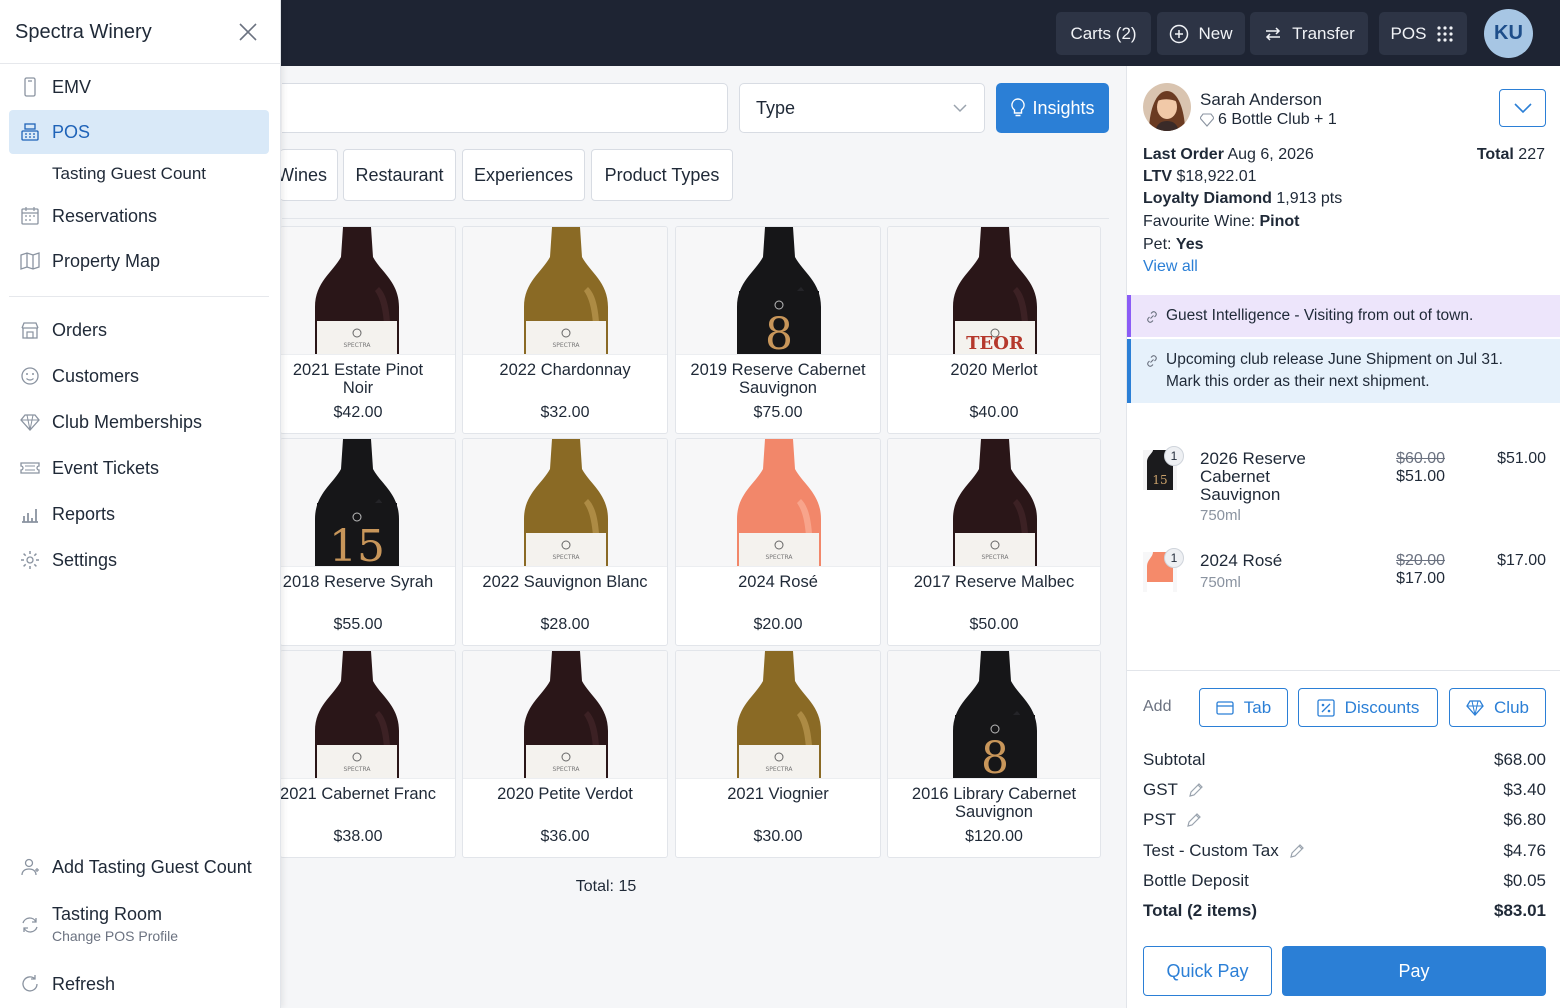 The image size is (1560, 1008). What do you see at coordinates (139, 87) in the screenshot?
I see `sidebar-item-emv: EMV` at bounding box center [139, 87].